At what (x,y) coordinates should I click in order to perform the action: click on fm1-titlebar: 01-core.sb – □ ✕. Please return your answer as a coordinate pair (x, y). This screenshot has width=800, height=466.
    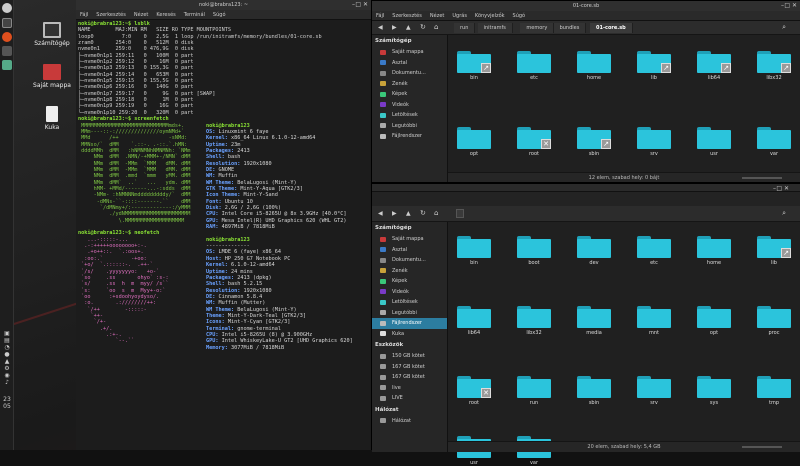
    Looking at the image, I should click on (586, 6).